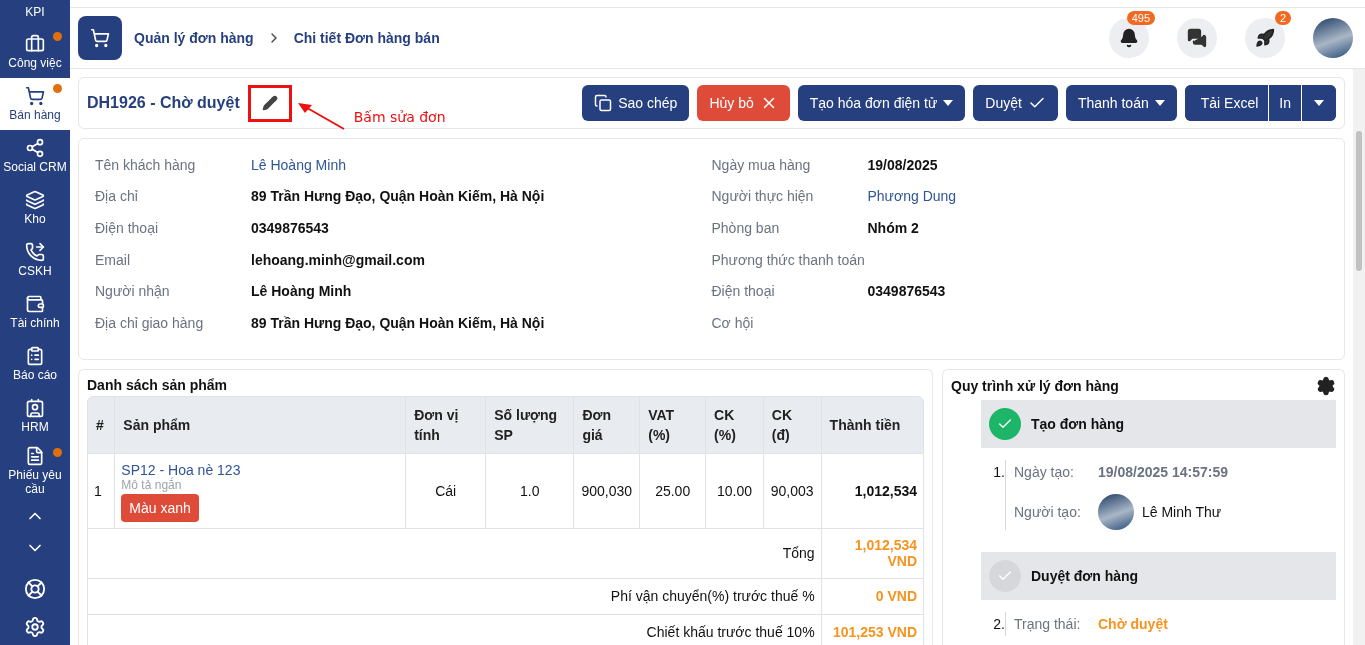  I want to click on summary-label: Phí vận chuyển(%) trước thuế %, so click(454, 596).